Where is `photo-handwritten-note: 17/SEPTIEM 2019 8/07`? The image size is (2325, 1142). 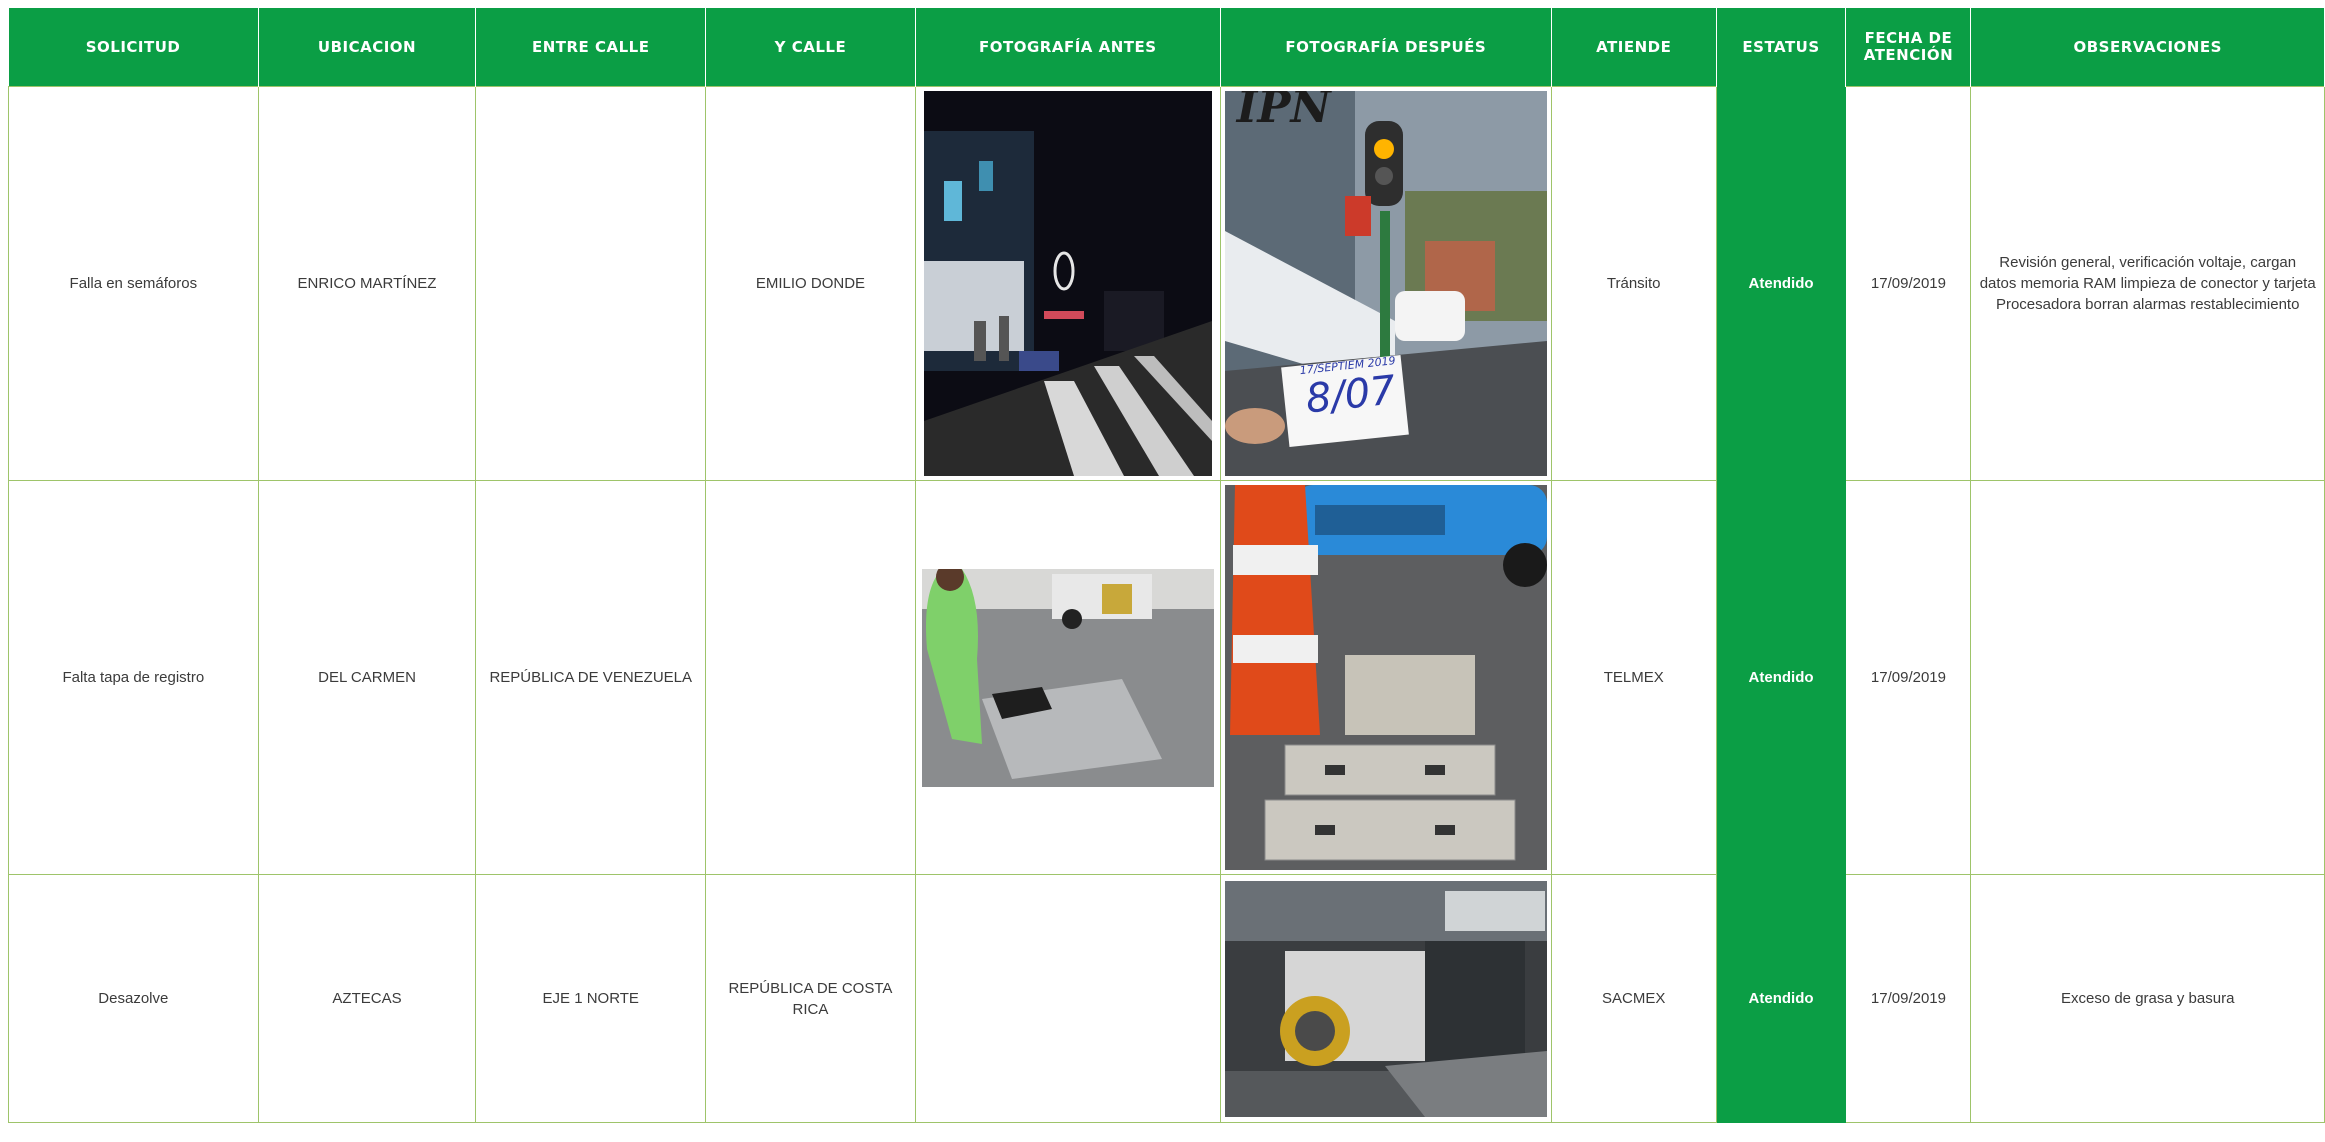
photo-handwritten-note: 17/SEPTIEM 2019 8/07 is located at coordinates (1349, 388).